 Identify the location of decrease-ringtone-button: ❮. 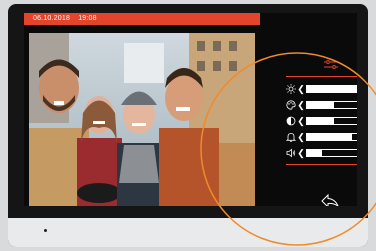
(301, 137).